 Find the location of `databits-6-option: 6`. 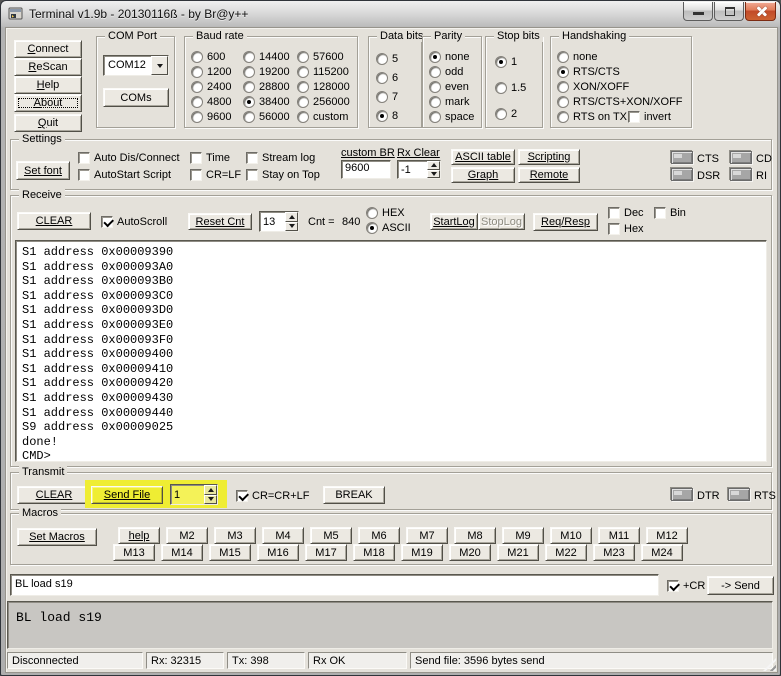

databits-6-option: 6 is located at coordinates (387, 78).